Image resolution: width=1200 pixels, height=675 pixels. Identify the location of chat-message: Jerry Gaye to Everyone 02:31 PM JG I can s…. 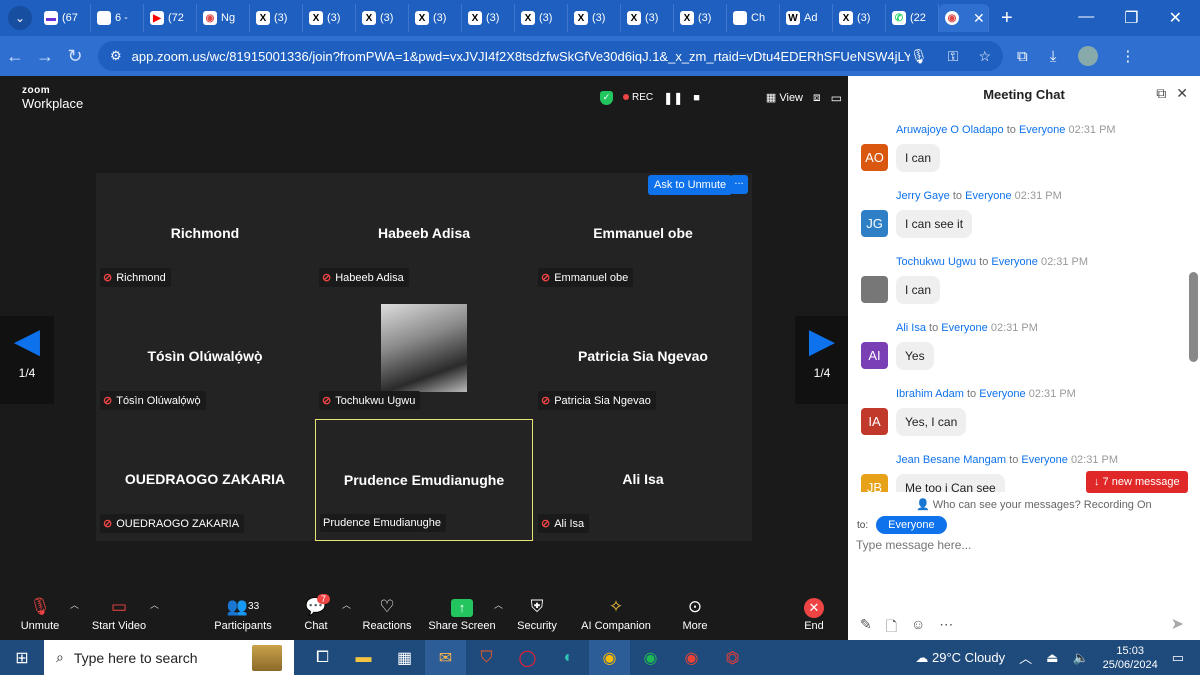
(1020, 212).